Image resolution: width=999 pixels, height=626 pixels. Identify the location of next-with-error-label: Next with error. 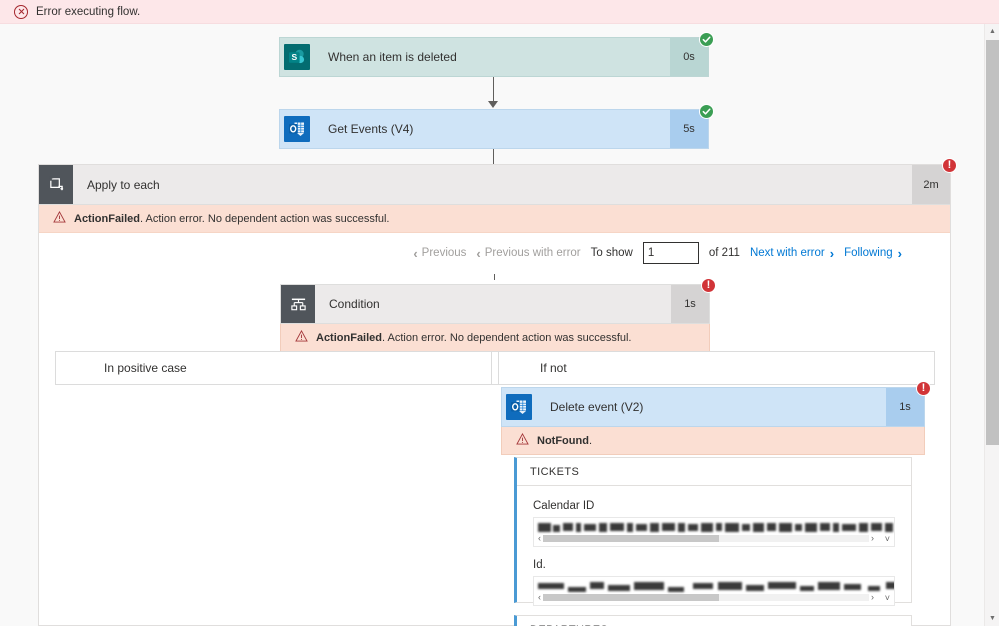
(787, 253).